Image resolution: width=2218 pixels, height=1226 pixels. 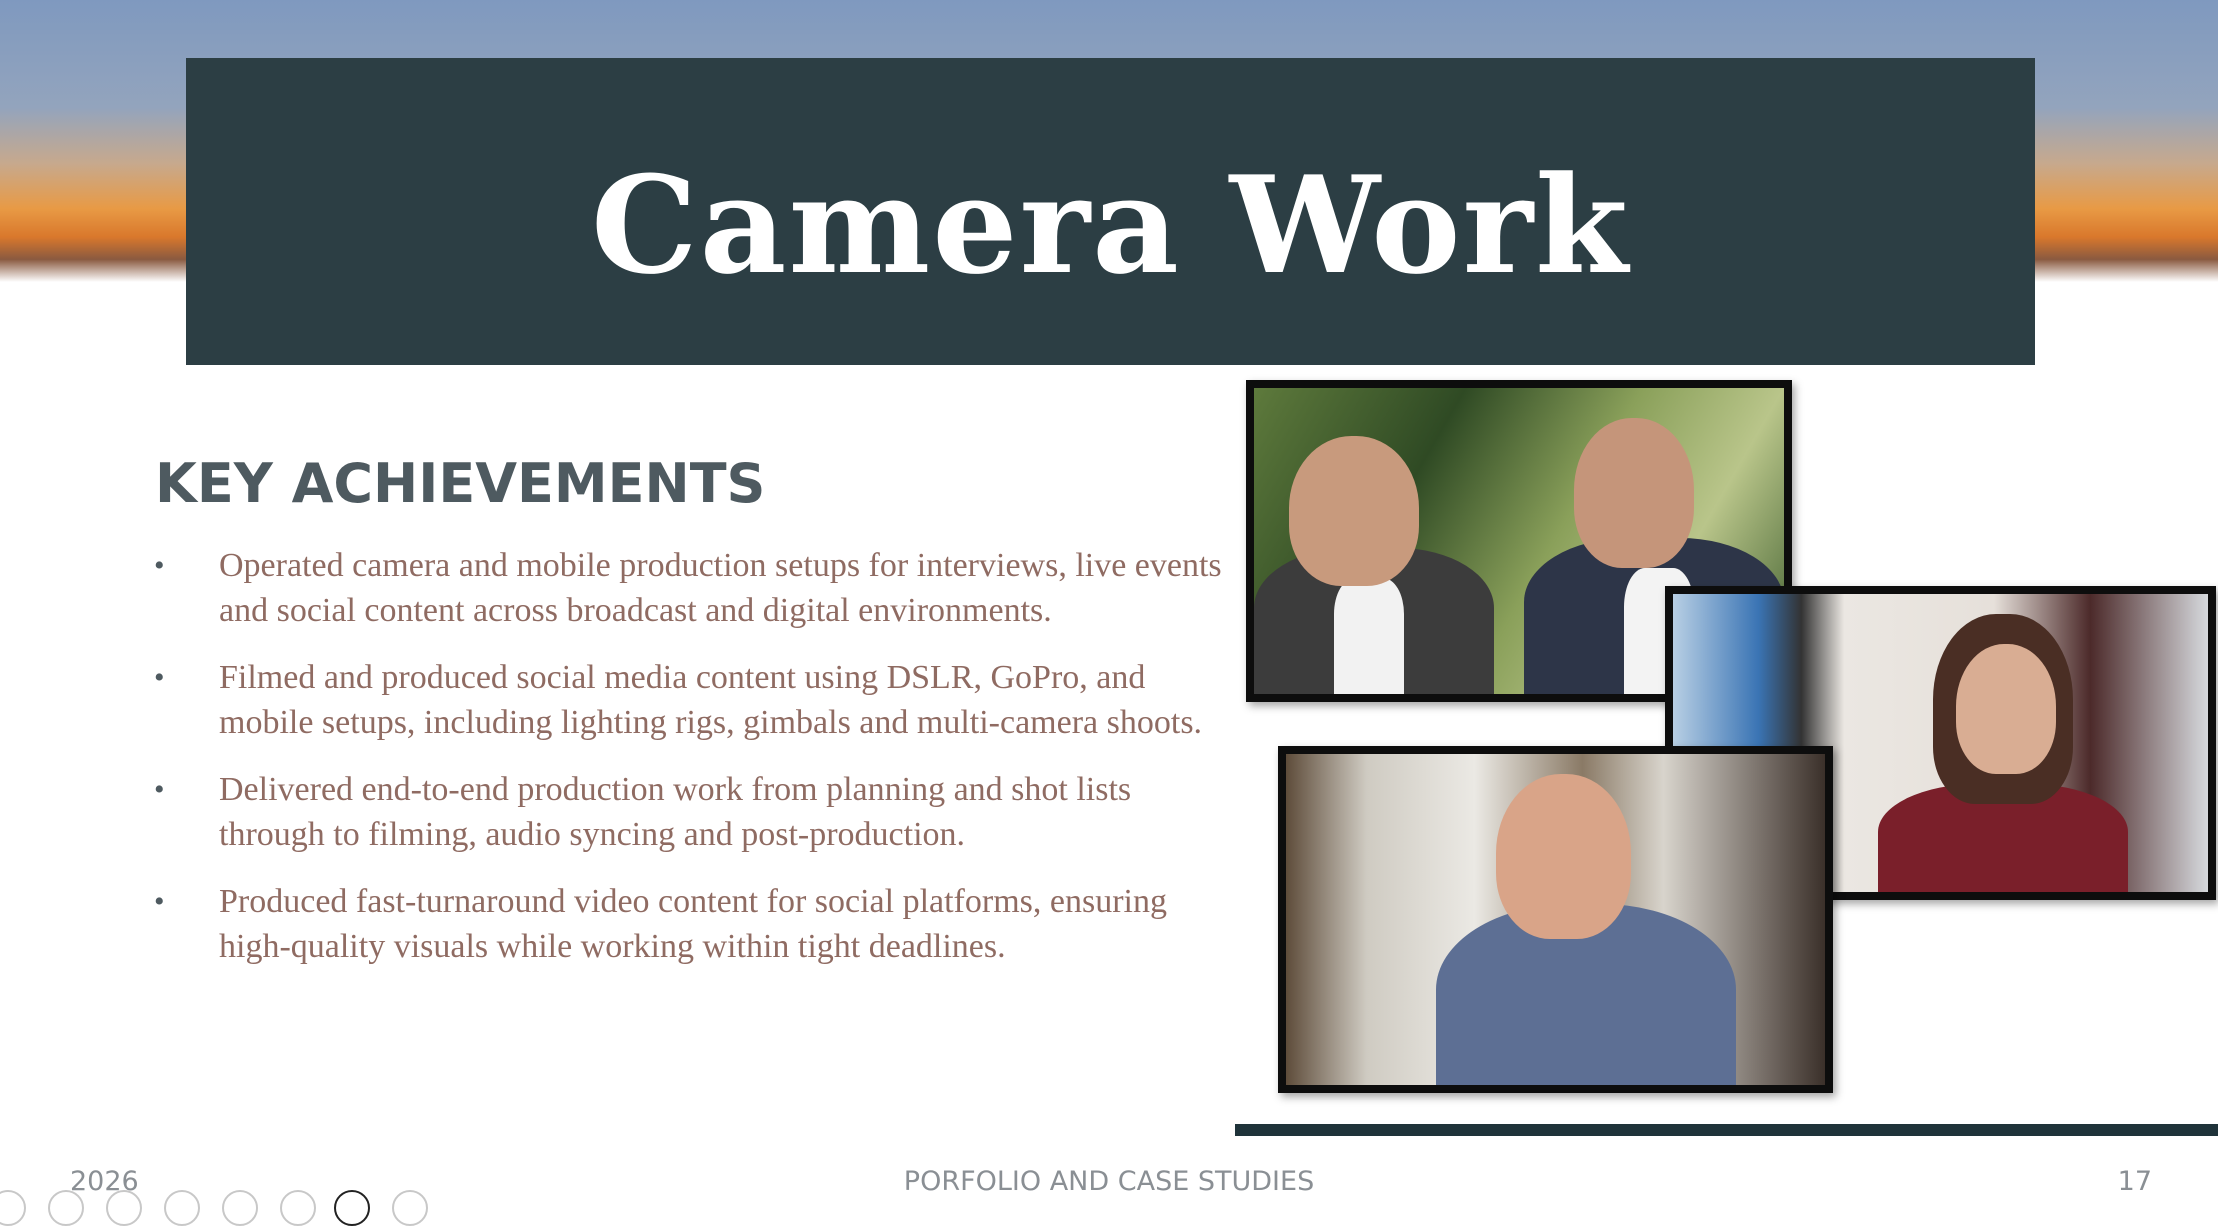 I want to click on text-icon, so click(x=182, y=1208).